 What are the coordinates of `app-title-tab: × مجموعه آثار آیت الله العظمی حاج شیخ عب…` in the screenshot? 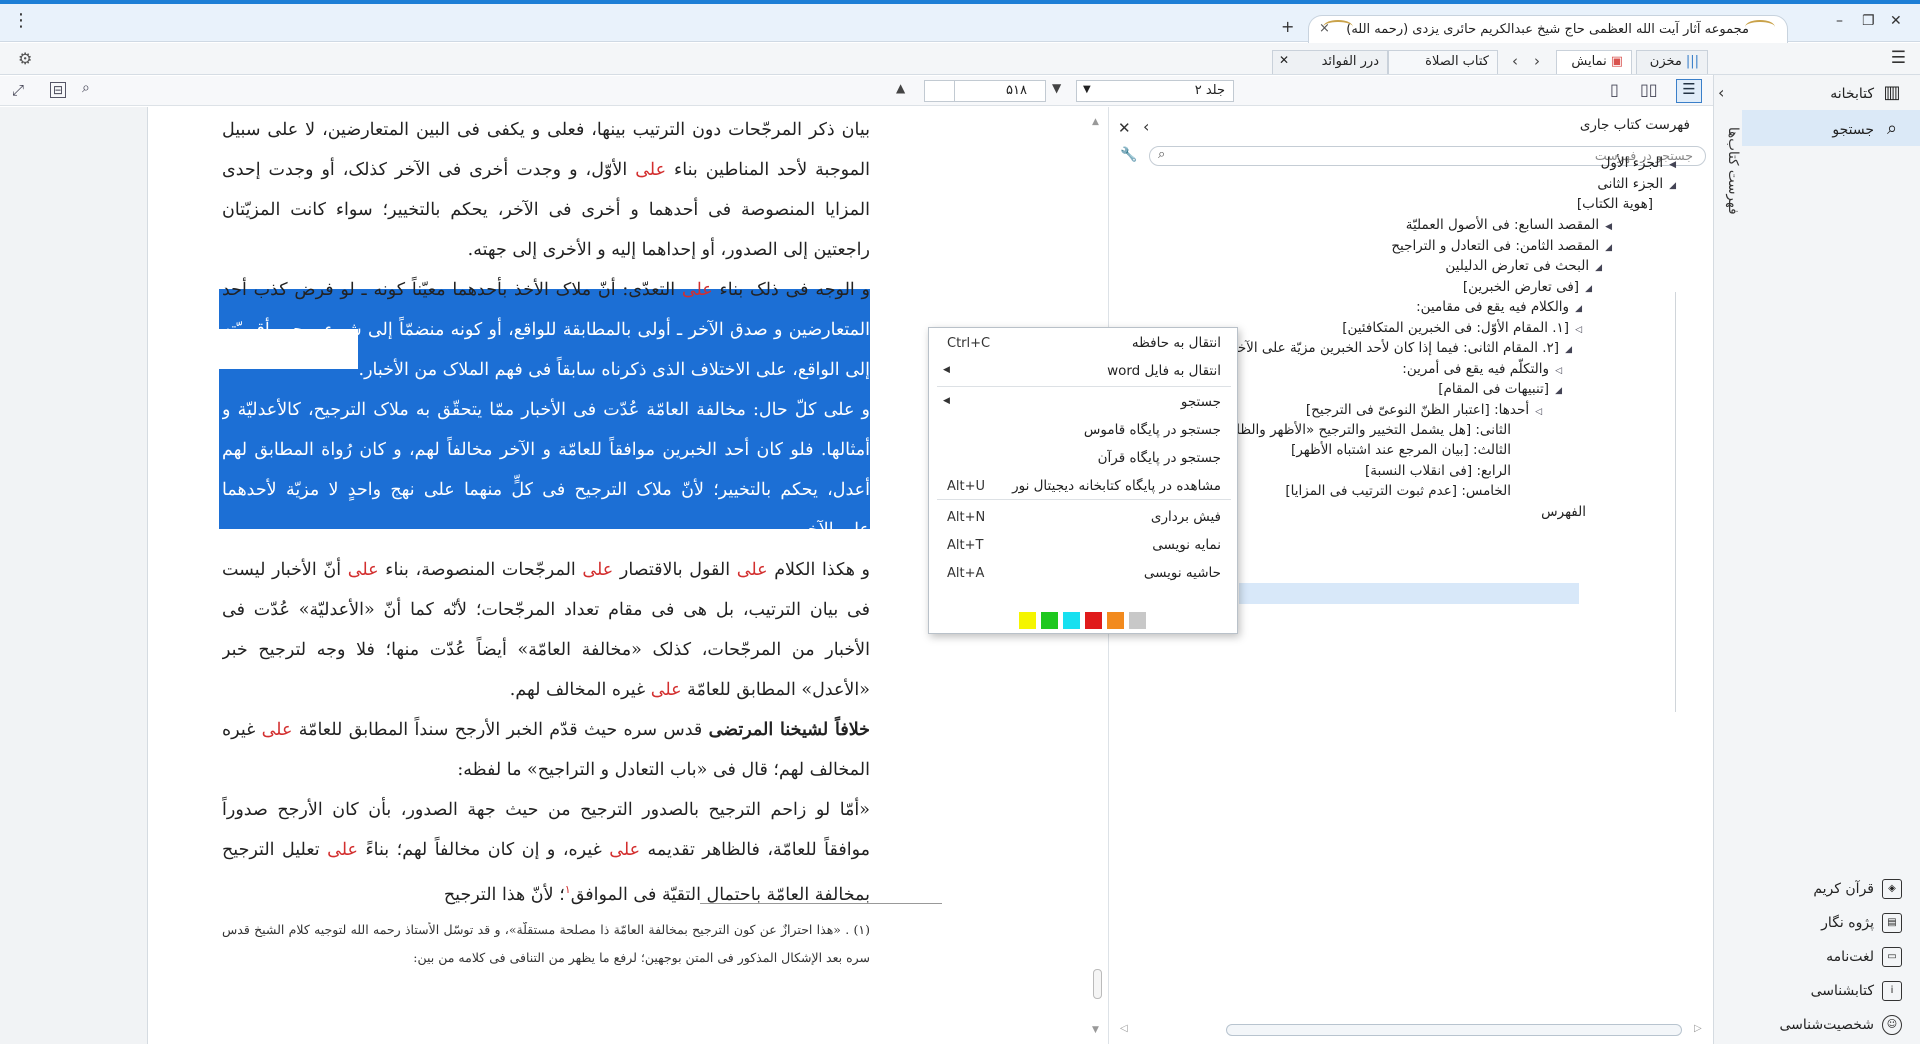 It's located at (1548, 30).